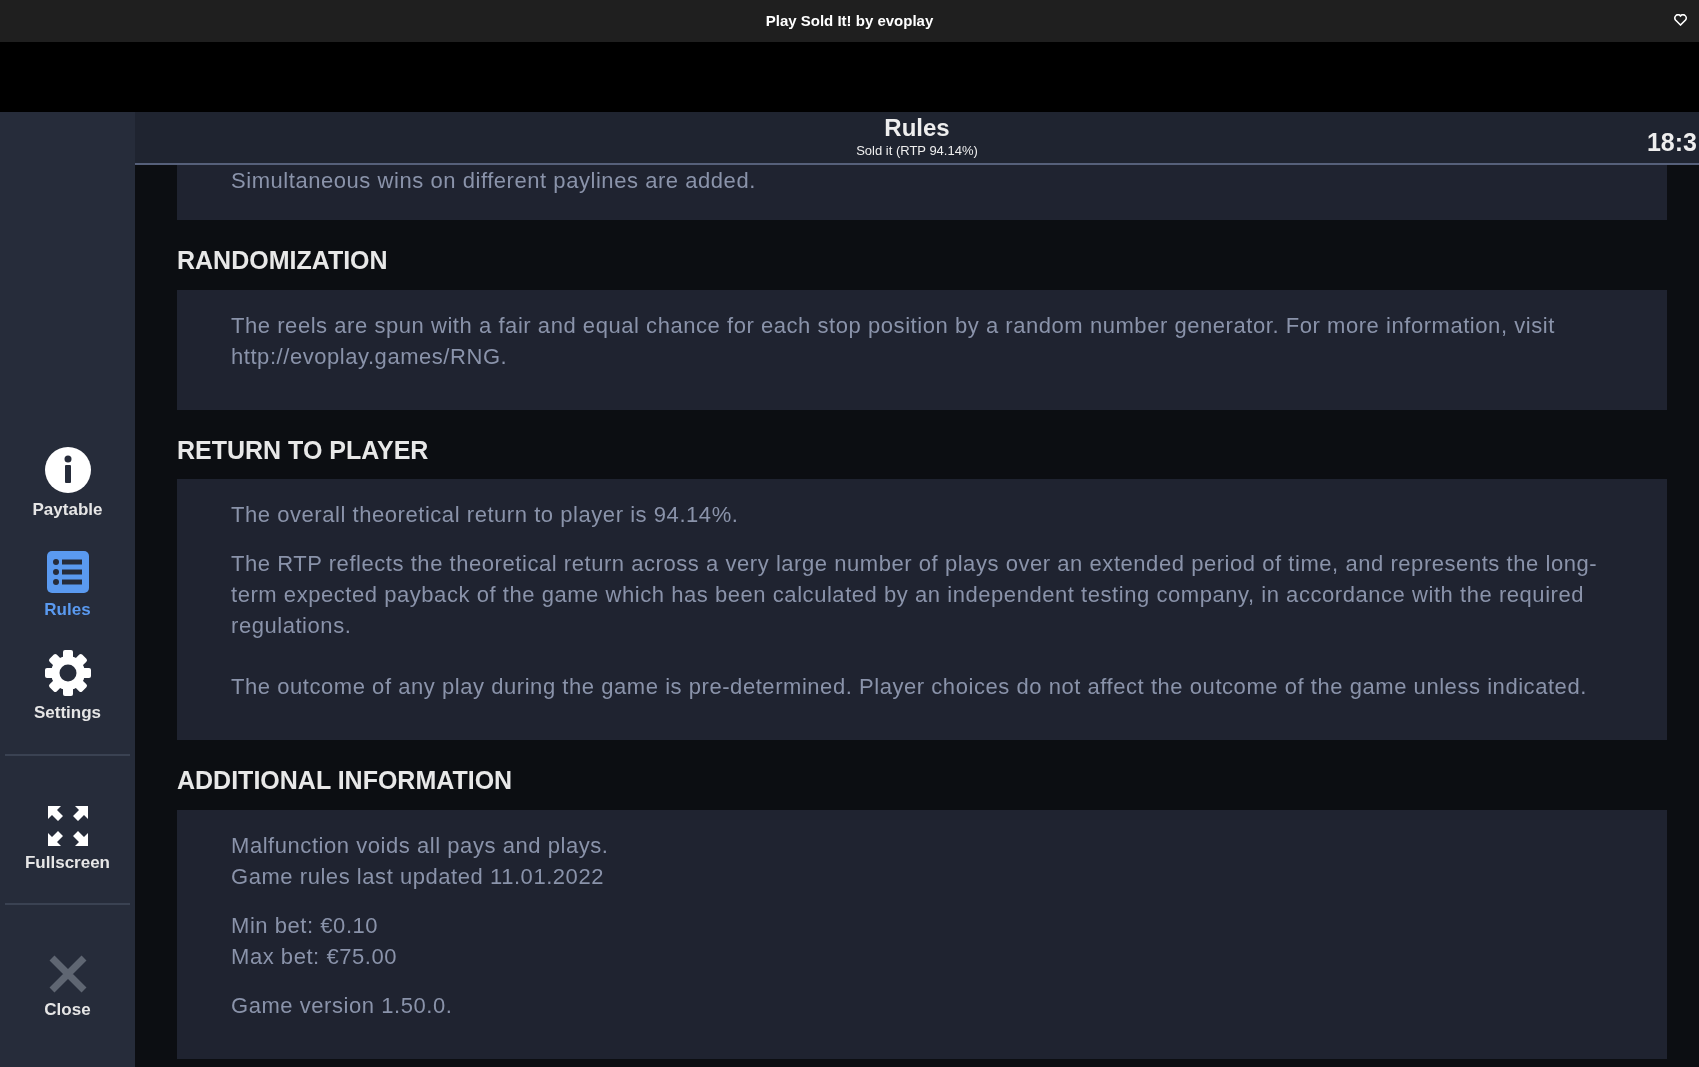 Image resolution: width=1699 pixels, height=1067 pixels. What do you see at coordinates (909, 687) in the screenshot?
I see `rule-text: The outcome of any play during the game is pre-determined. Player choices do not affect the outcome of the game unless indicated.` at bounding box center [909, 687].